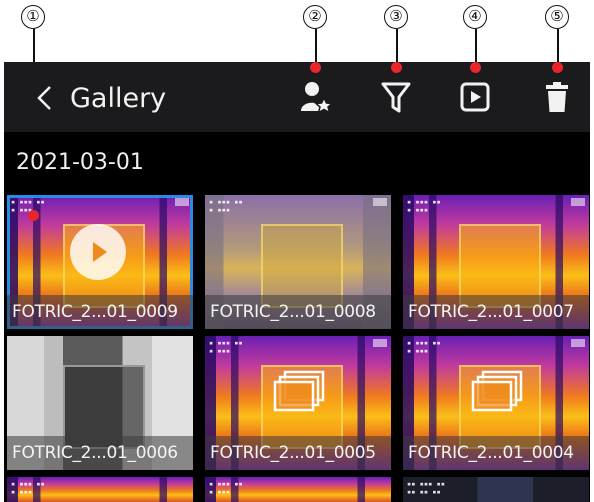 The height and width of the screenshot is (502, 594). Describe the element at coordinates (496, 453) in the screenshot. I see `thumbnail-label: FOTRIC_2...01_0004` at that location.